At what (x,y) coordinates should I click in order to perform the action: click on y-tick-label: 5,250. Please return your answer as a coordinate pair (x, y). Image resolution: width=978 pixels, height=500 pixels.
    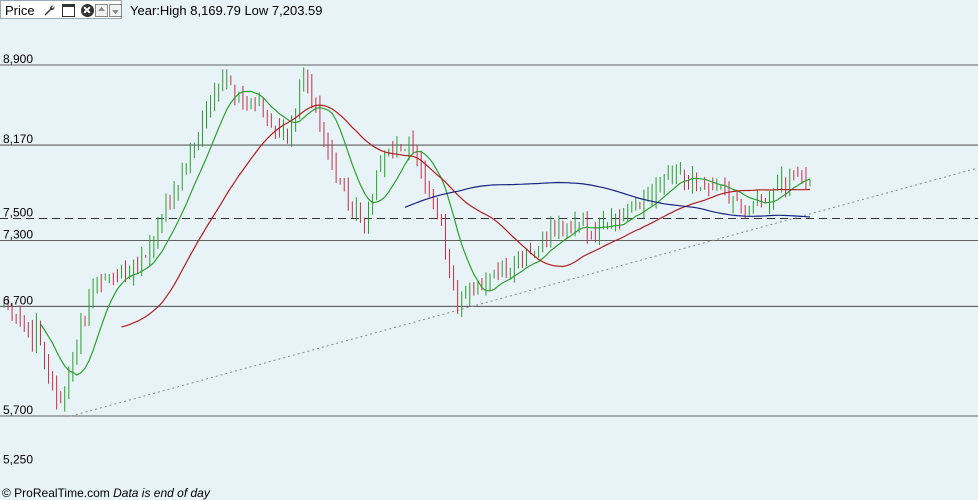
    Looking at the image, I should click on (18, 459).